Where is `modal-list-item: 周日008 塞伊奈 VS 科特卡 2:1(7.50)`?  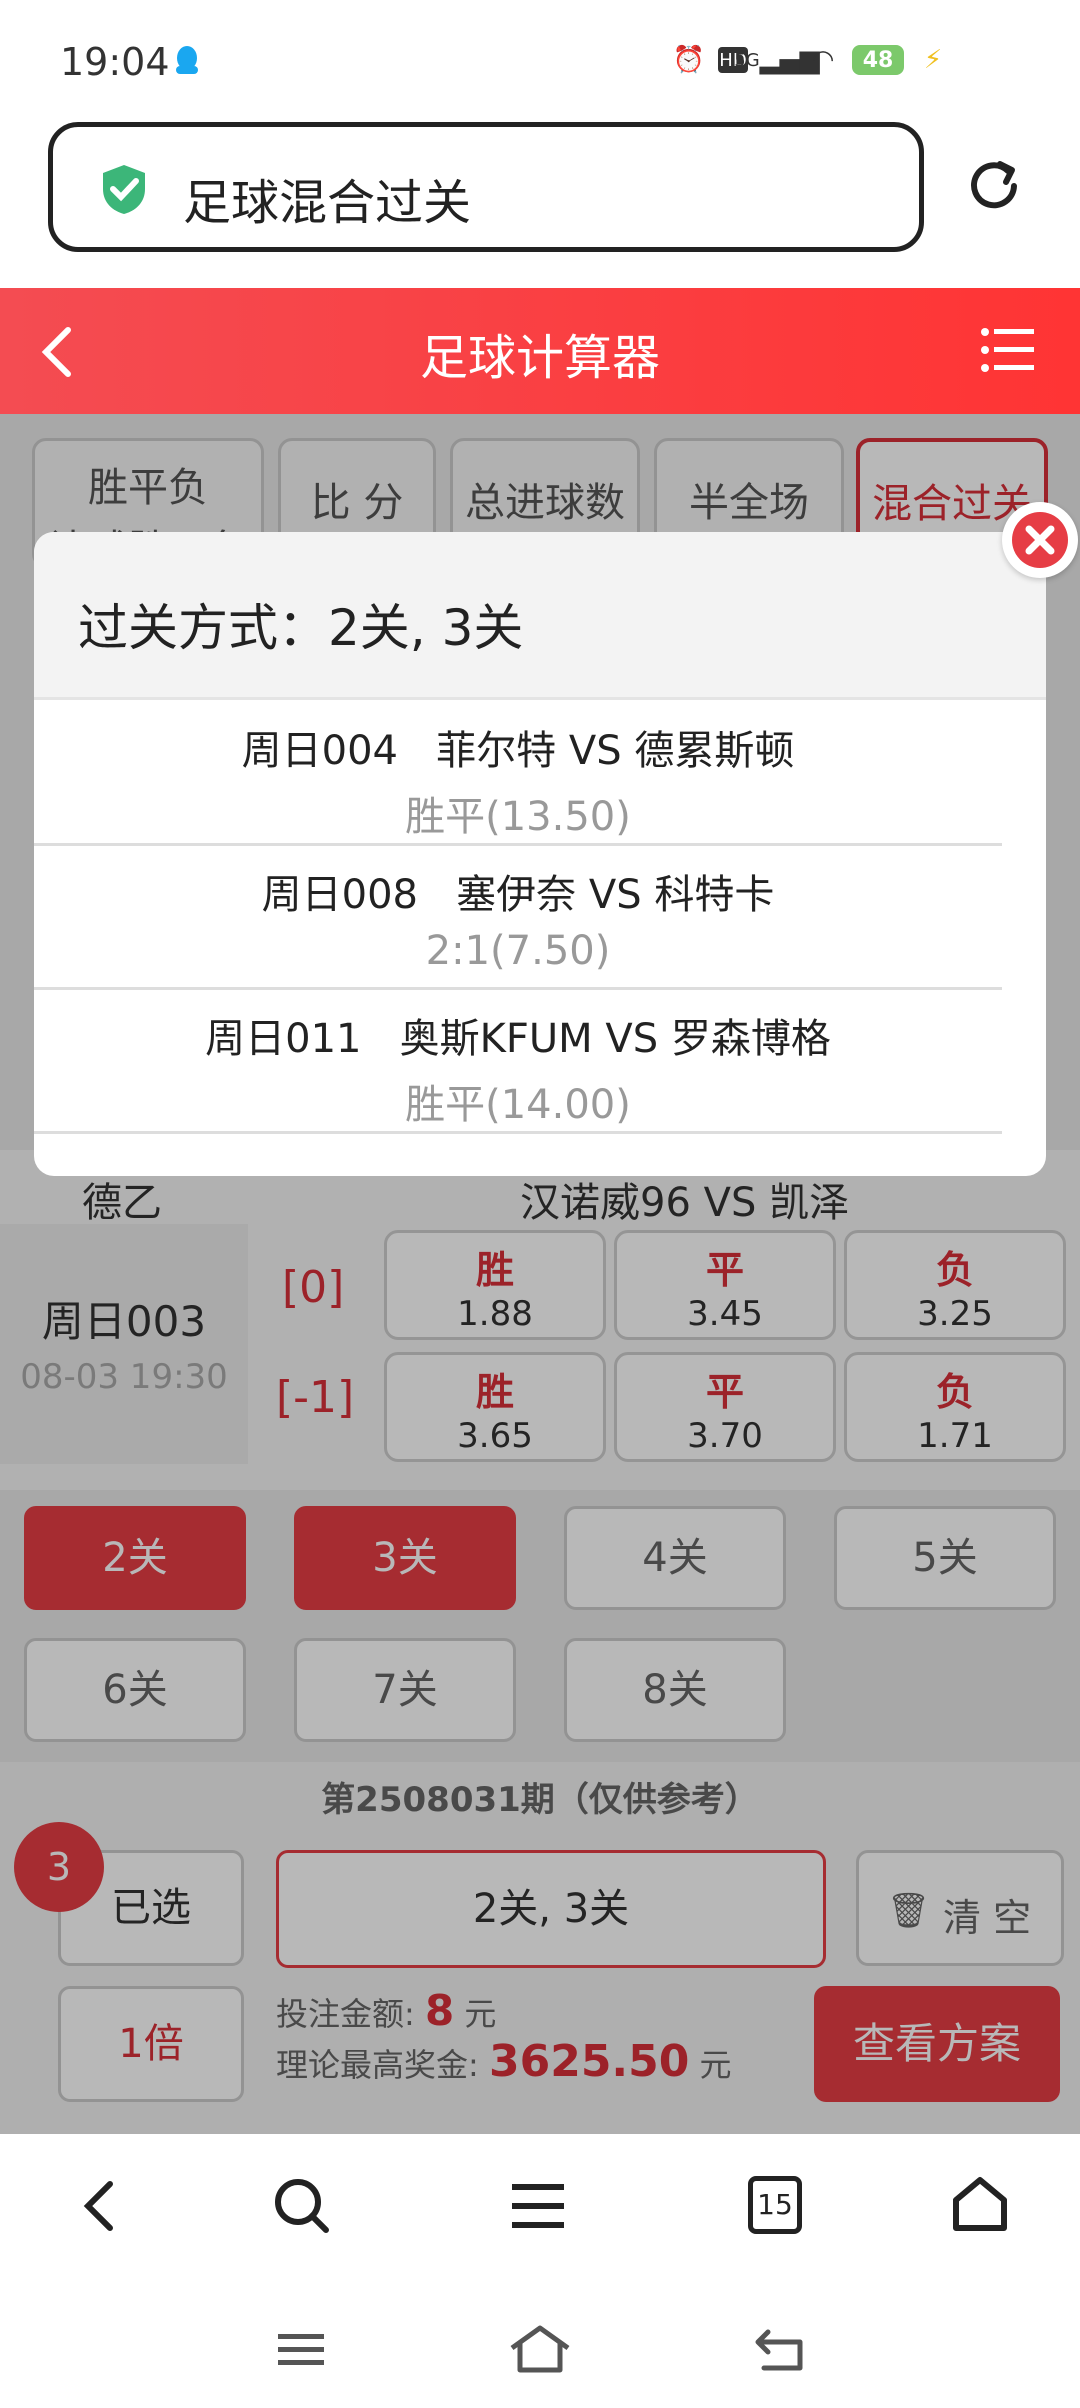
modal-list-item: 周日008 塞伊奈 VS 科特卡 2:1(7.50) is located at coordinates (518, 918).